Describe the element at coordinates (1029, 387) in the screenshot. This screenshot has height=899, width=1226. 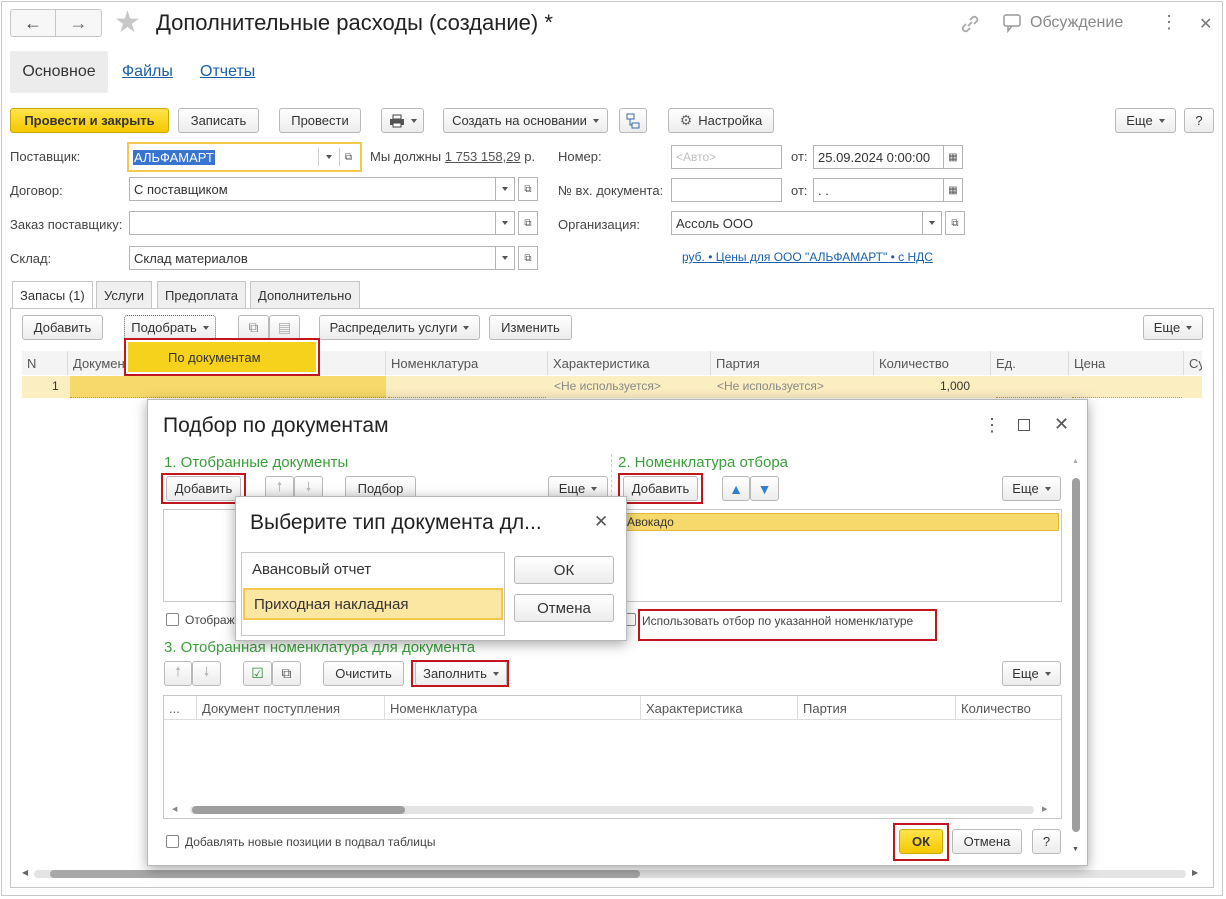
I see `cell-unit` at that location.